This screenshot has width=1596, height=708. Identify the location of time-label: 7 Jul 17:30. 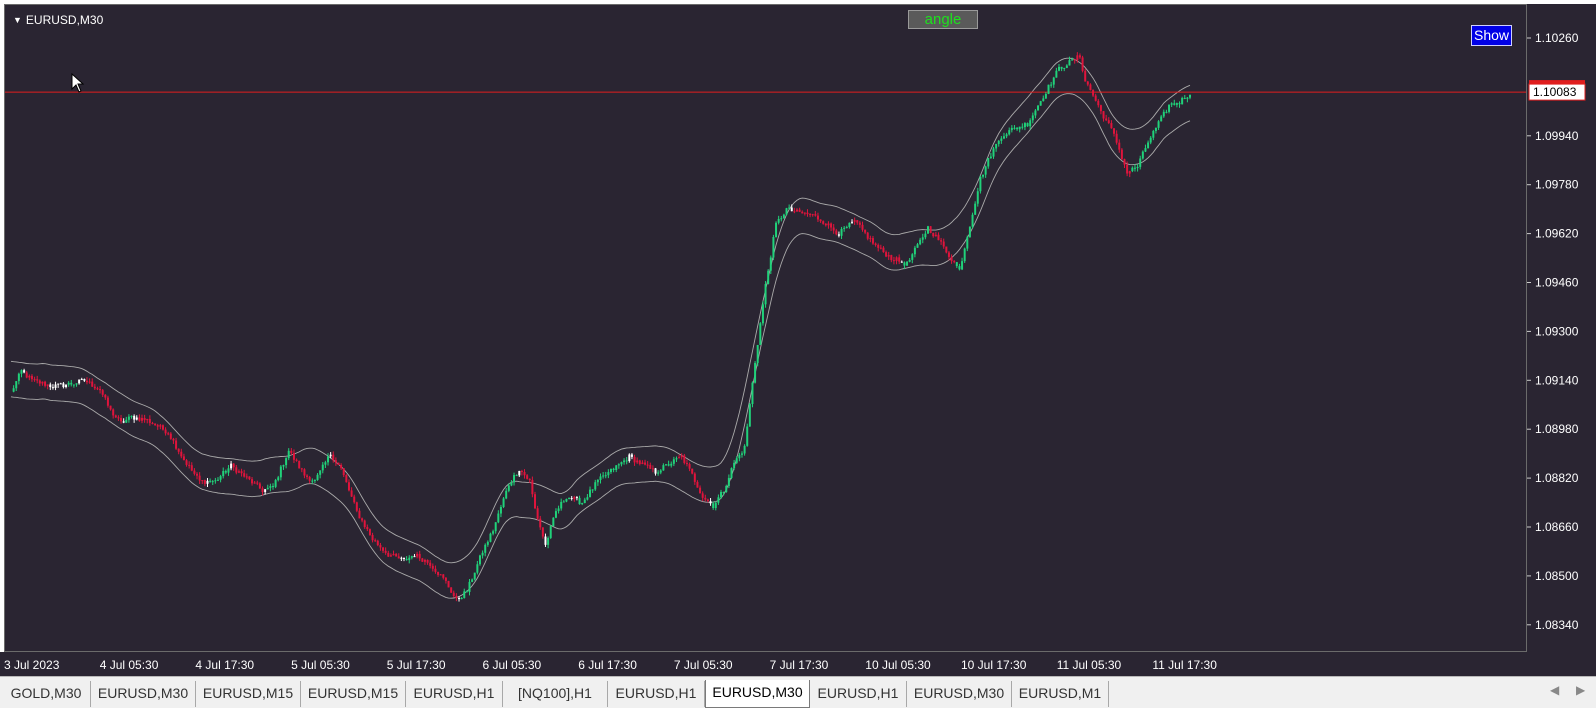
(799, 665).